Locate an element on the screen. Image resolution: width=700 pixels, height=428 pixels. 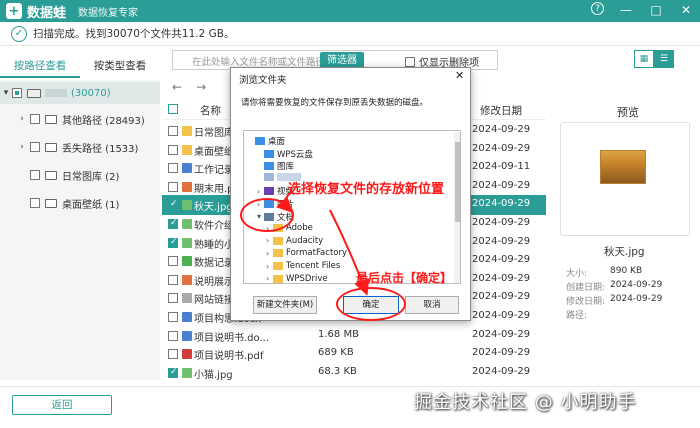
file-name: 项目说明书.pdf is located at coordinates (229, 357).